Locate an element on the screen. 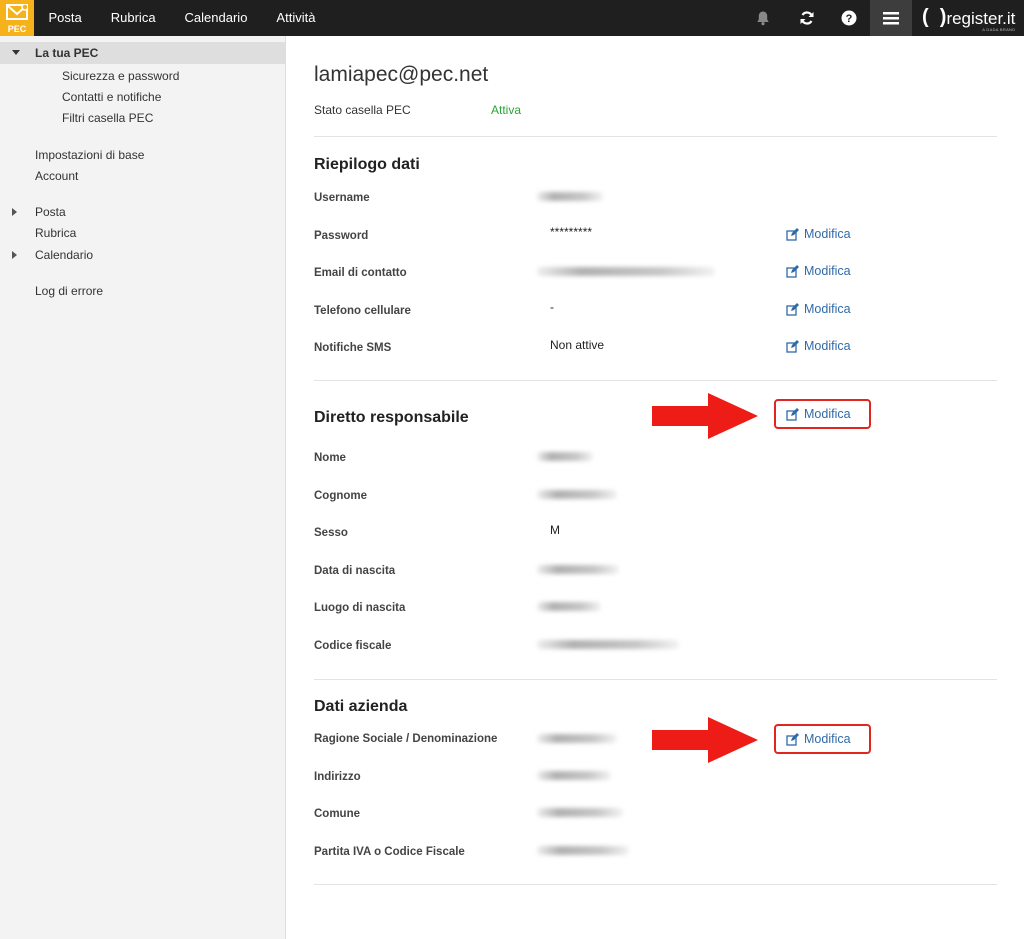 The width and height of the screenshot is (1024, 939). birth-place-value-redacted is located at coordinates (569, 606).